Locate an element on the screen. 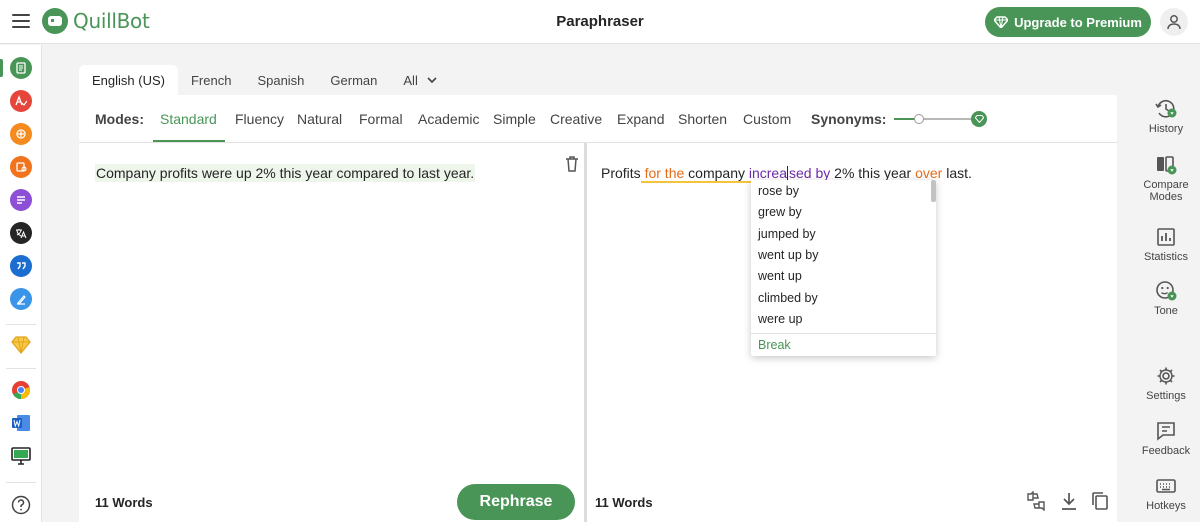  tab-german: German is located at coordinates (353, 80).